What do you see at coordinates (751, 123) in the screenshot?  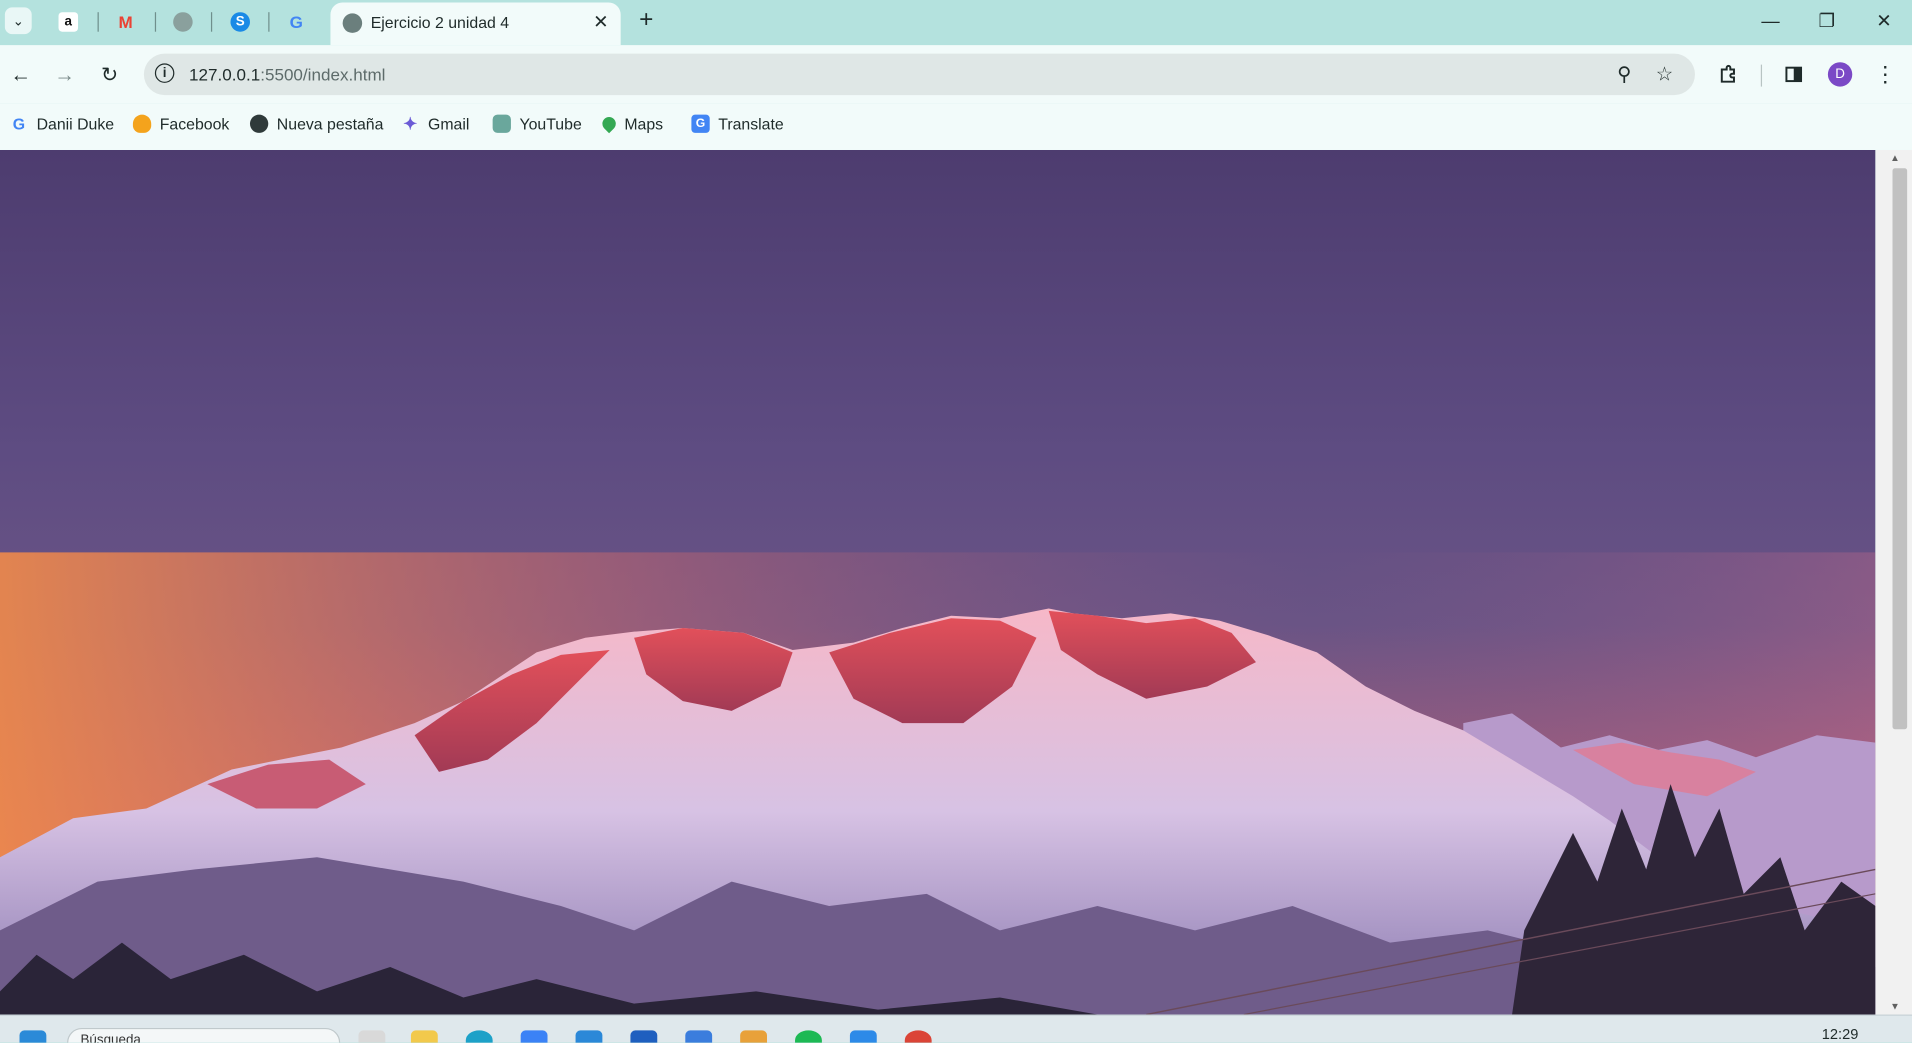 I see `bookmark-label: Translate` at bounding box center [751, 123].